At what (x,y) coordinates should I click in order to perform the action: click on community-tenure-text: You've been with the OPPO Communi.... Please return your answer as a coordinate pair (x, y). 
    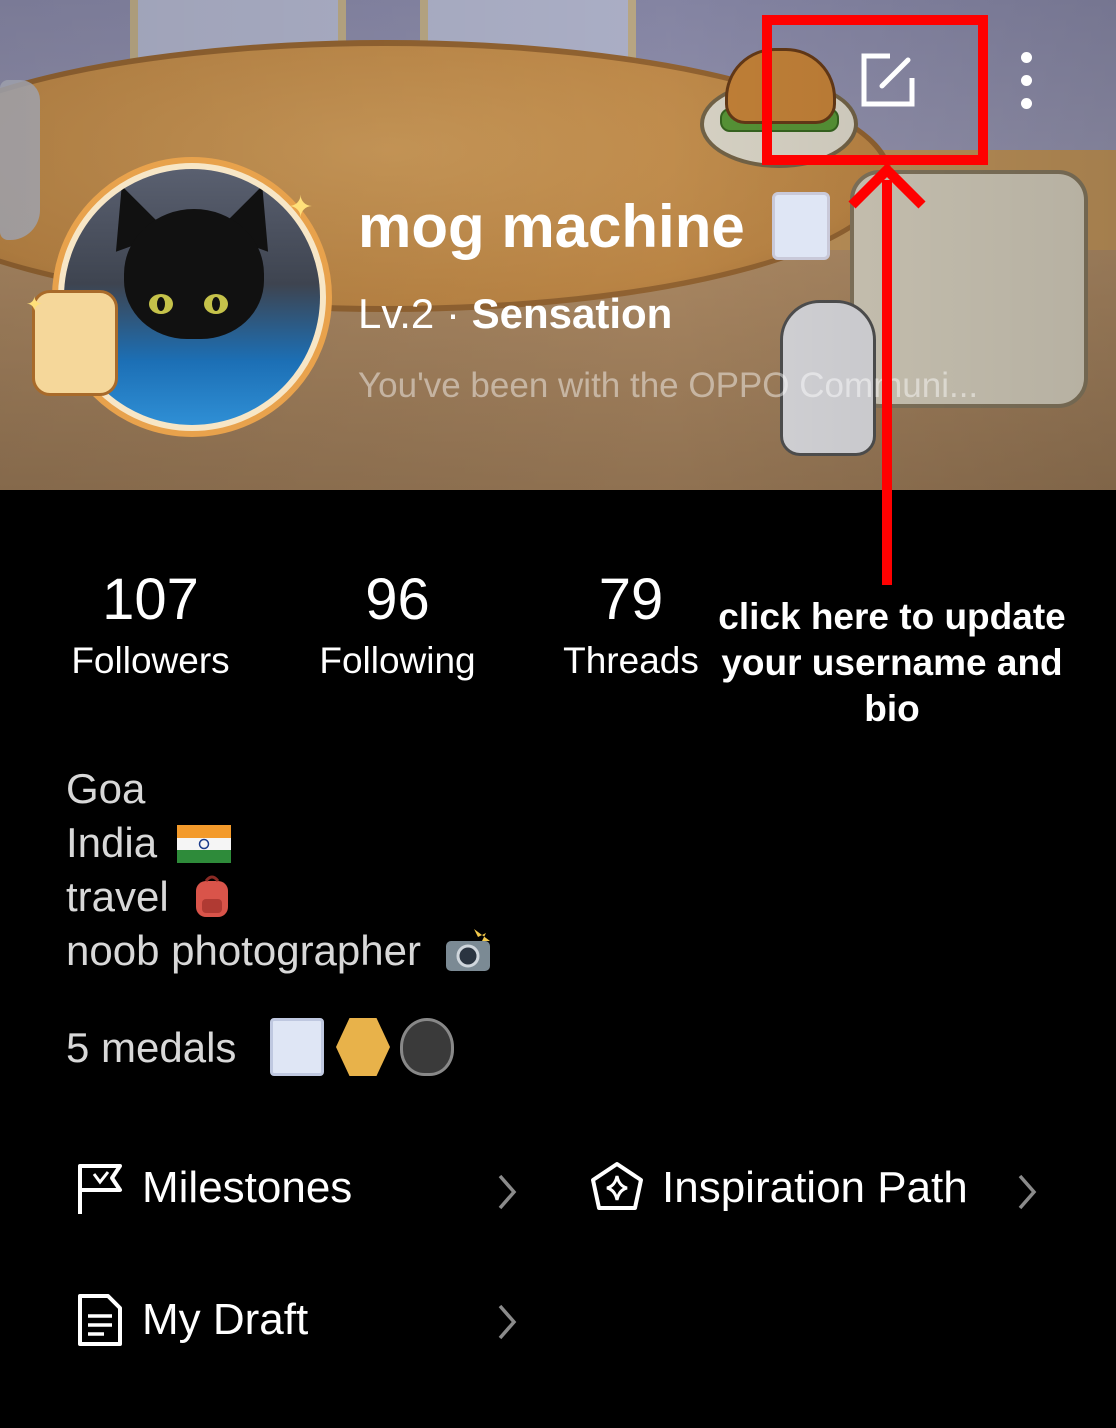
    Looking at the image, I should click on (668, 385).